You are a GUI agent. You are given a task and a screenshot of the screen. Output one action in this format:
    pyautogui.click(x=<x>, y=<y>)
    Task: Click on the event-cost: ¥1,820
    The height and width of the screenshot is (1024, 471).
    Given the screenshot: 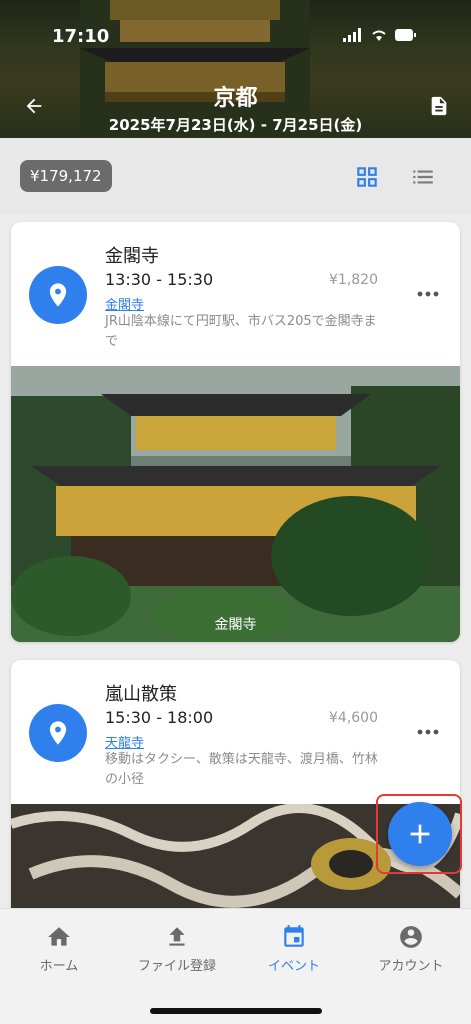 What is the action you would take?
    pyautogui.click(x=353, y=280)
    